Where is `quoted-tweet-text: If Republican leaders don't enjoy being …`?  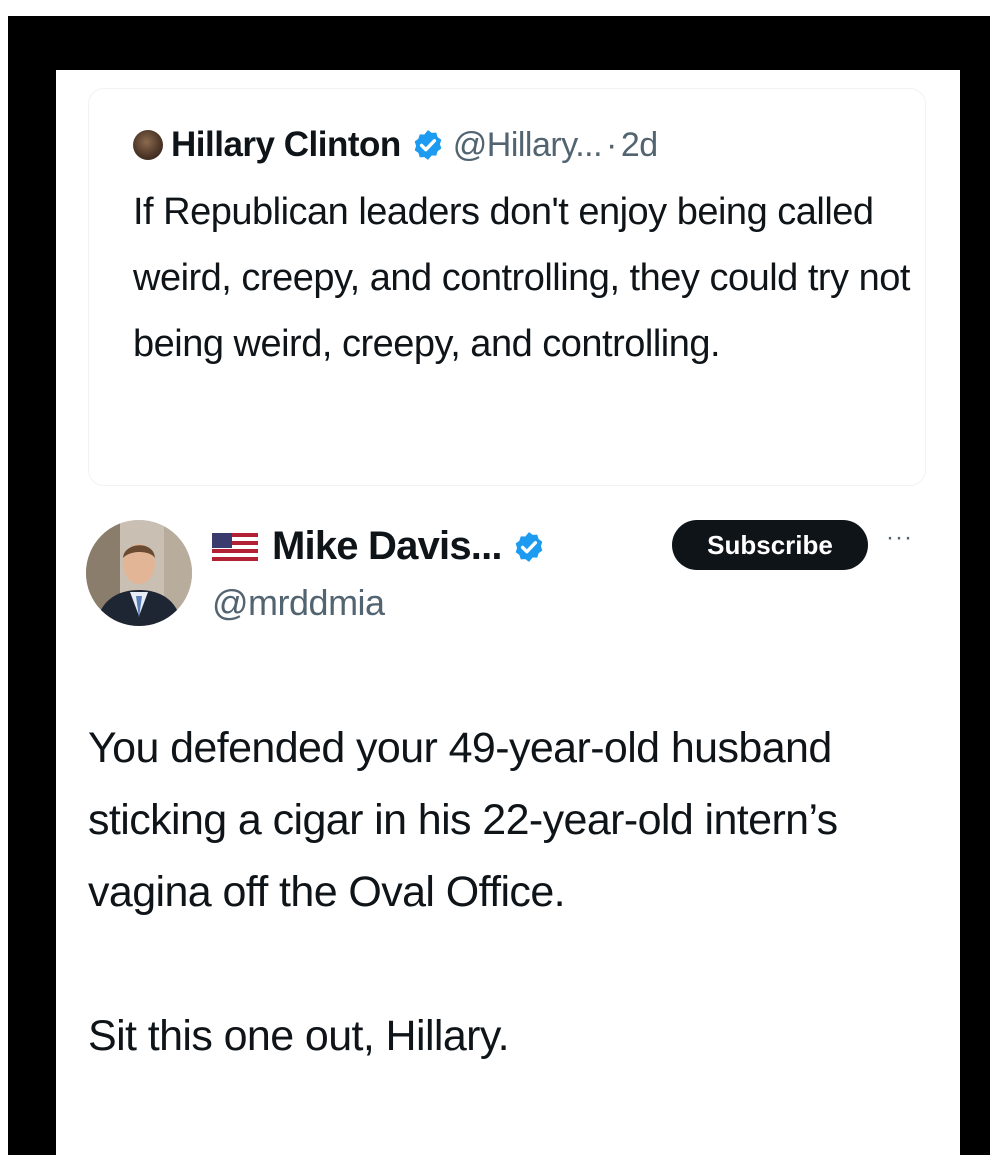
quoted-tweet-text: If Republican leaders don't enjoy being … is located at coordinates (521, 278).